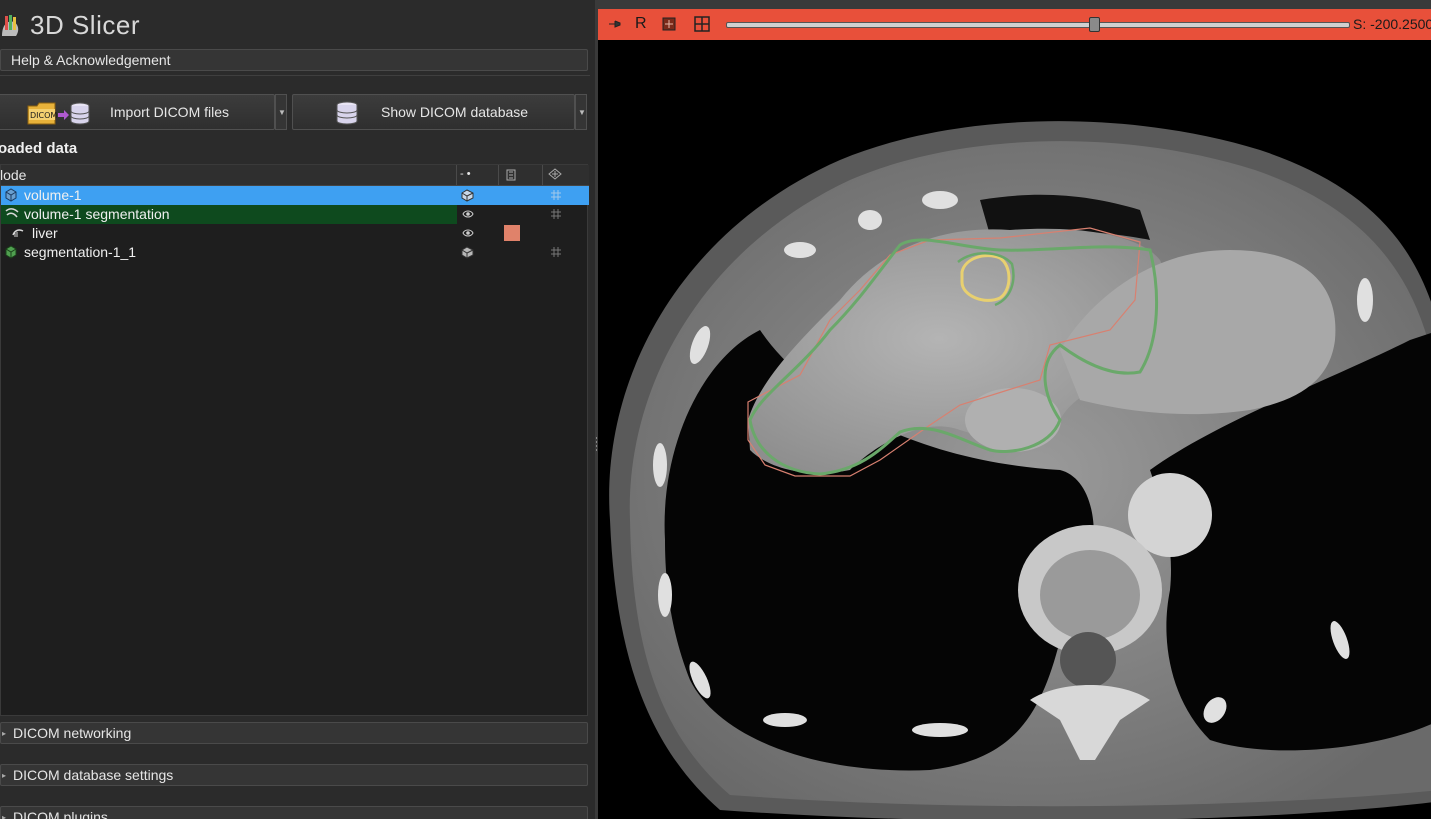  I want to click on visibility-column-header: - •, so click(465, 174).